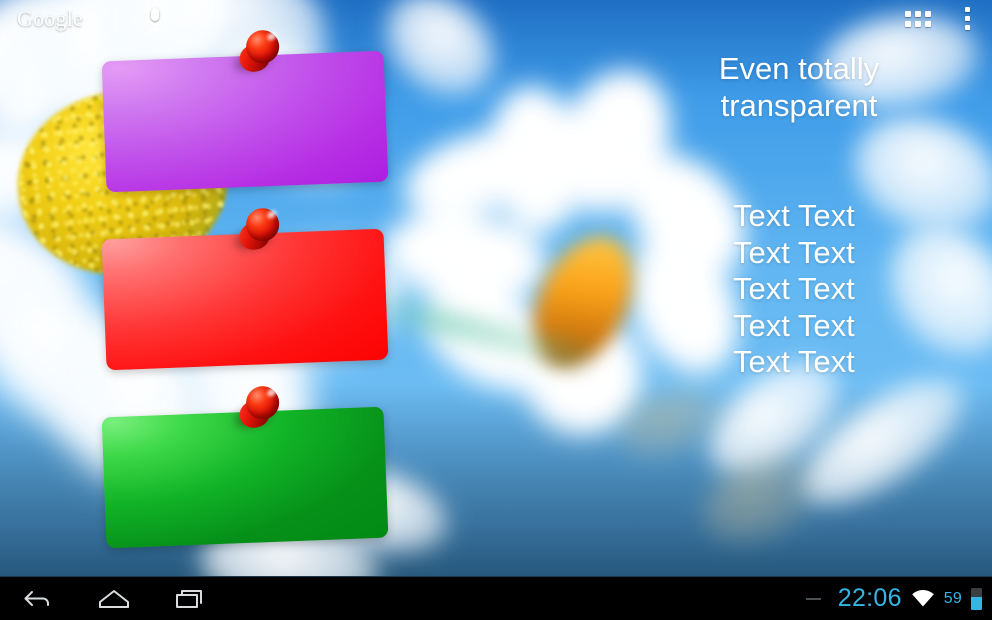  Describe the element at coordinates (918, 18) in the screenshot. I see `apps-grid-icon` at that location.